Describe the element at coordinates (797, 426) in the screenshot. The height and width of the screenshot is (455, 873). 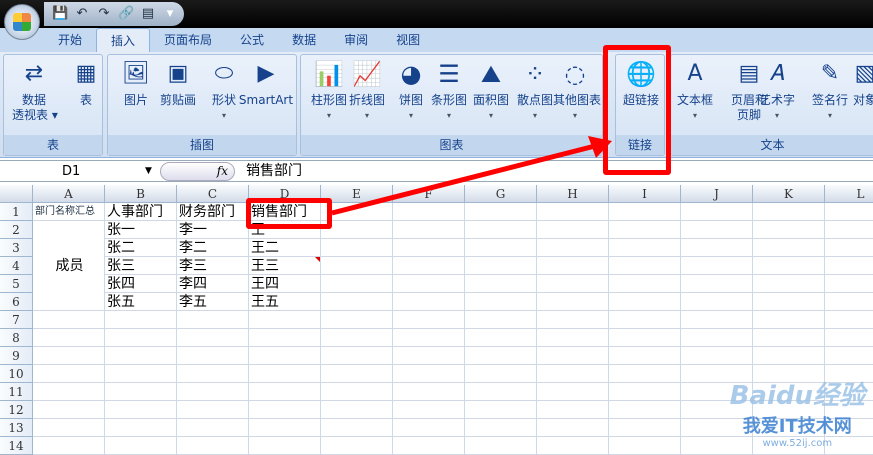
I see `watermark-site: 我爱IT技术网` at that location.